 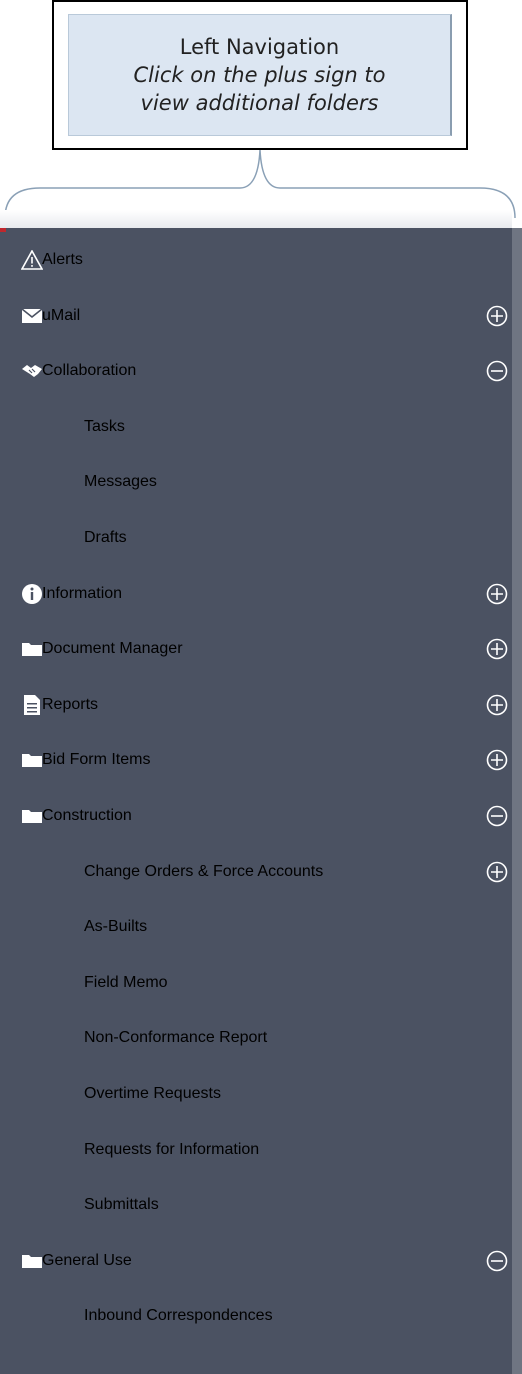 What do you see at coordinates (256, 816) in the screenshot?
I see `nav-item-construction: Construction` at bounding box center [256, 816].